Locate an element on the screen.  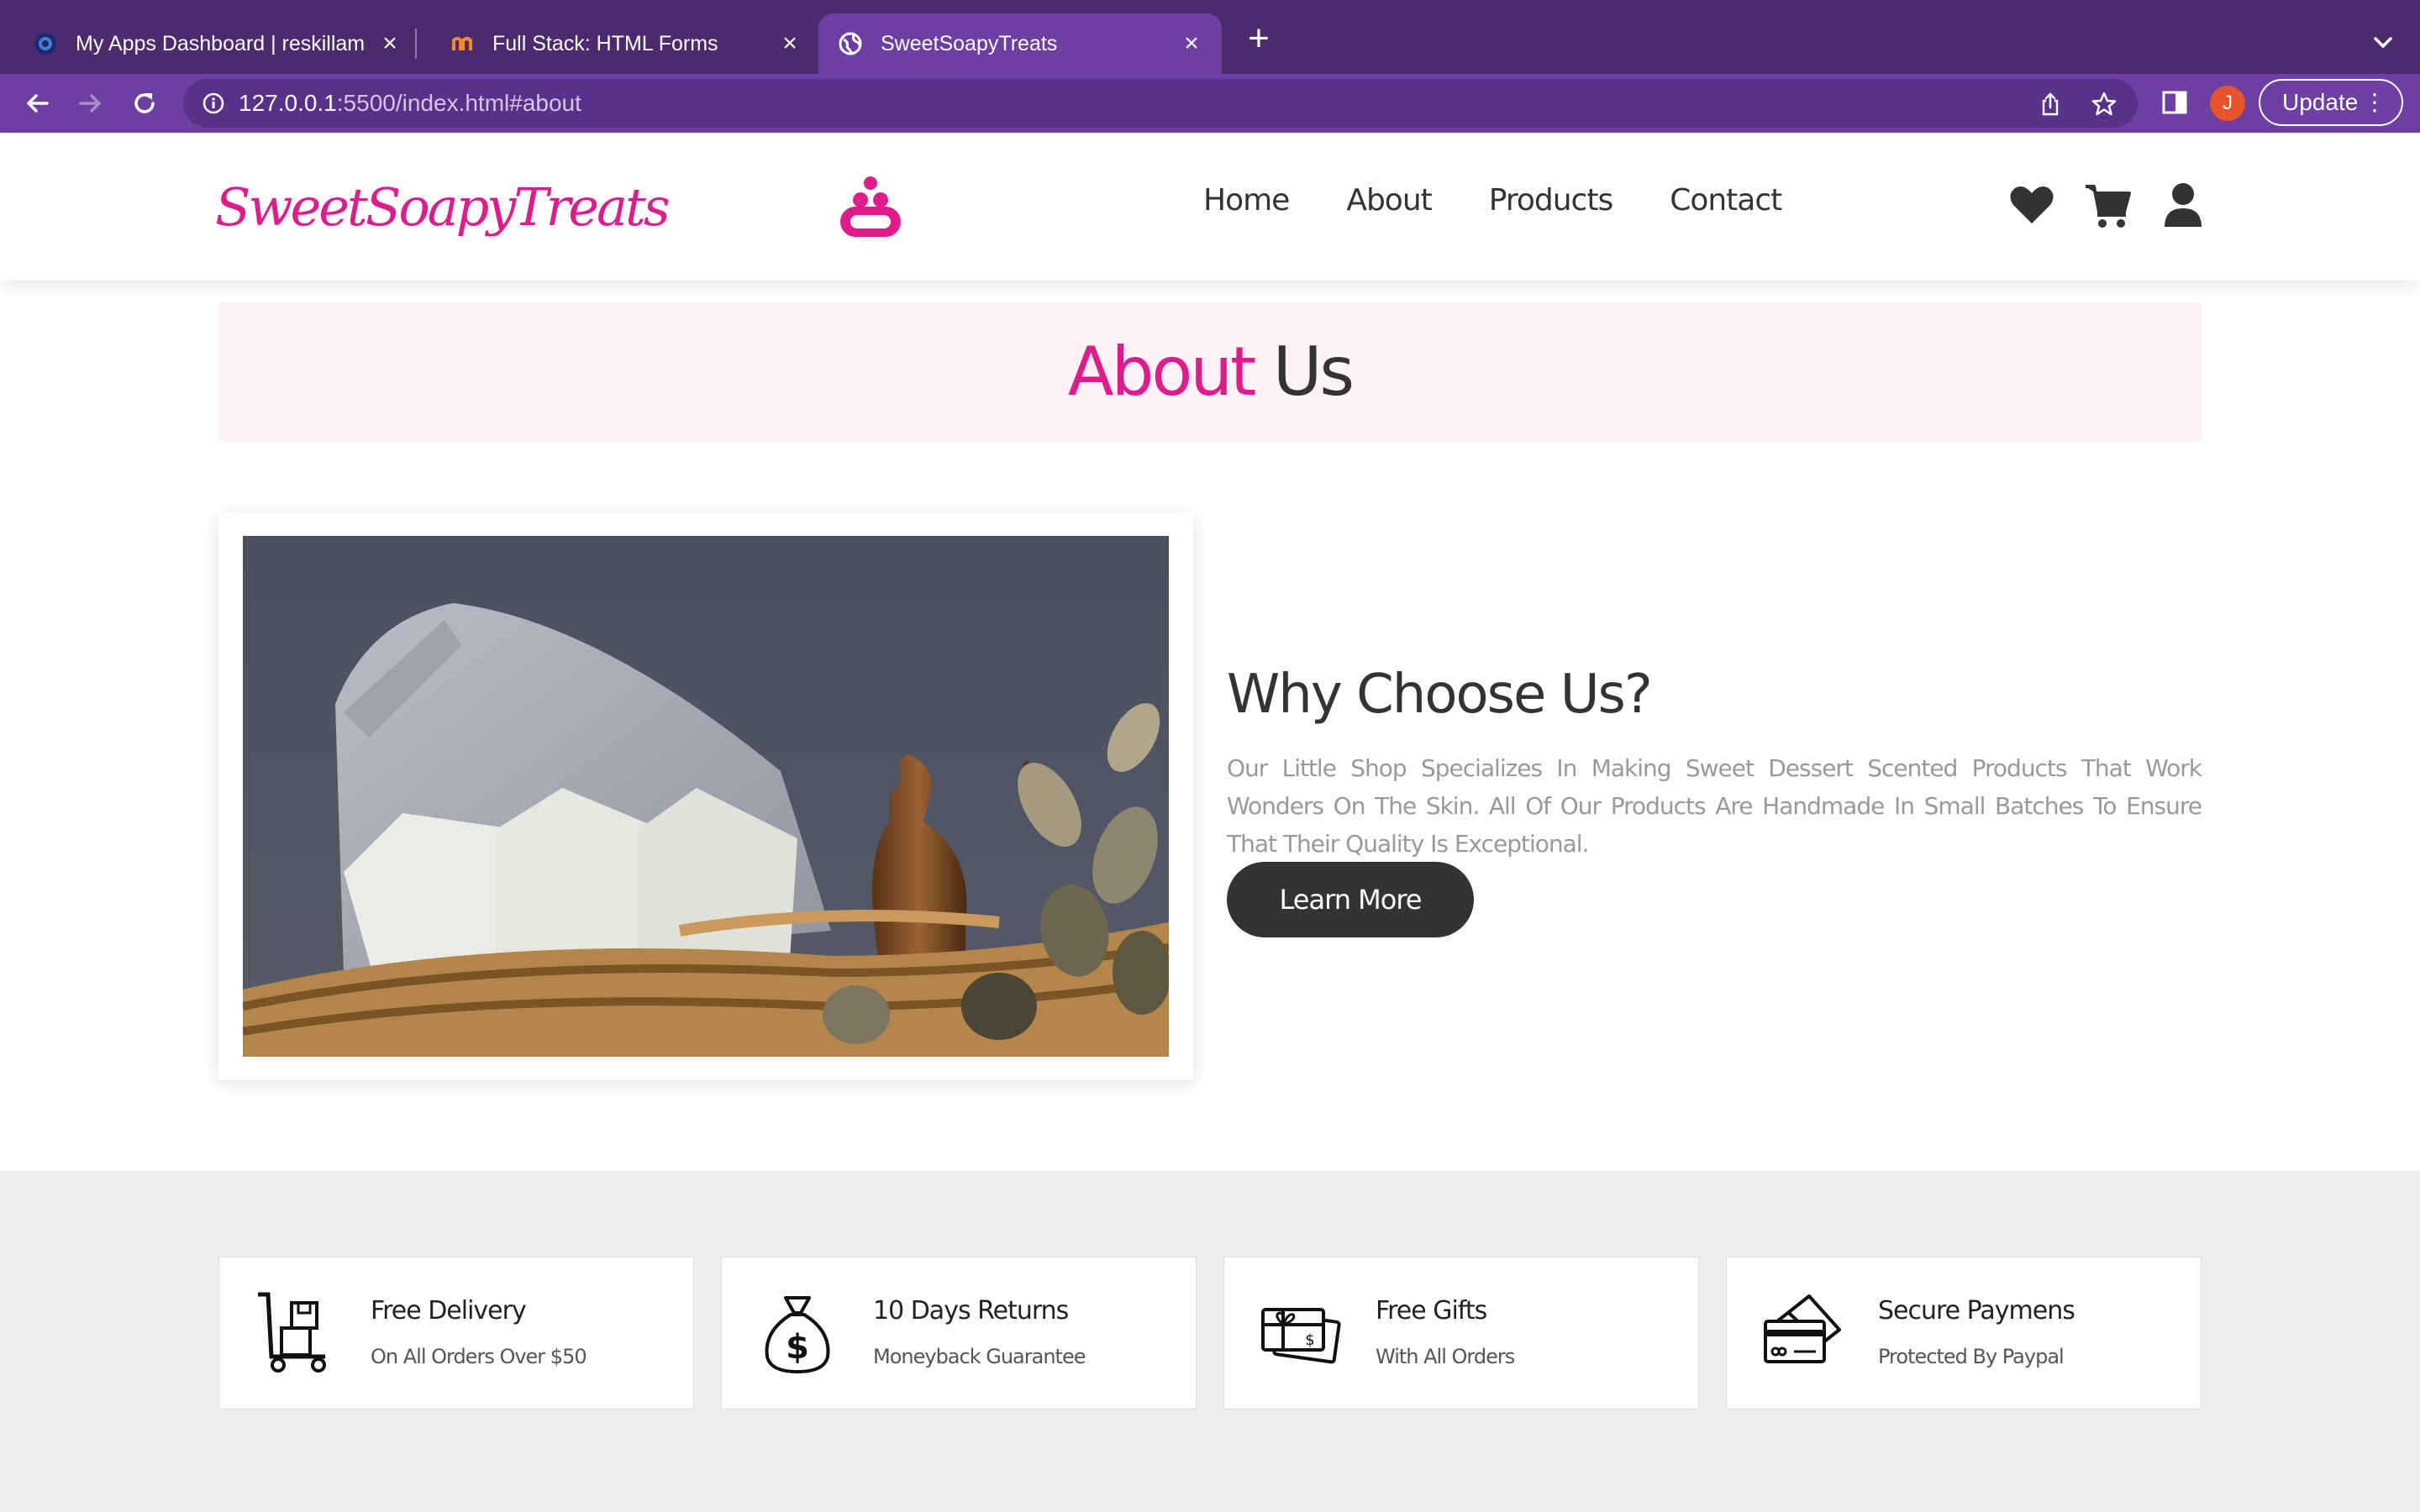
learn-more-button: Learn More is located at coordinates (1350, 899).